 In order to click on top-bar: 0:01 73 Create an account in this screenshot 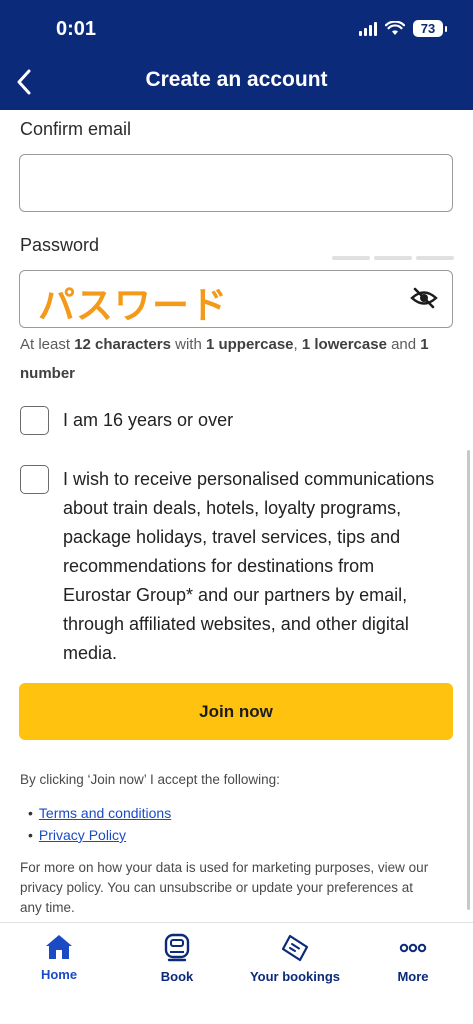, I will do `click(236, 55)`.